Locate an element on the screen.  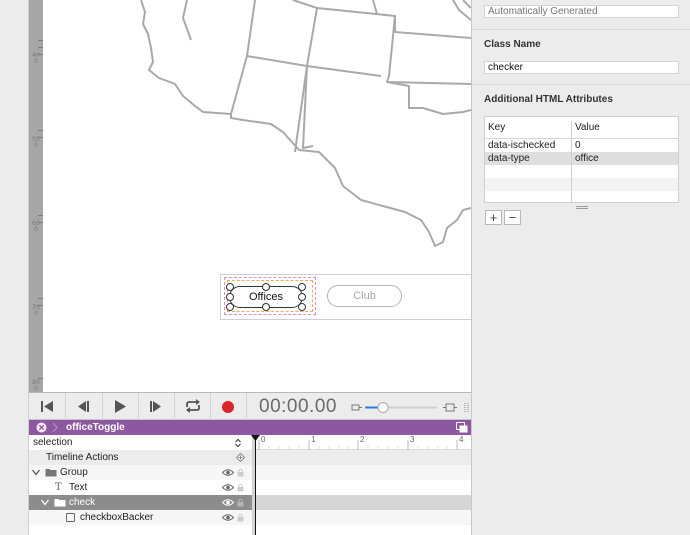
timeline-options-icon is located at coordinates (462, 427).